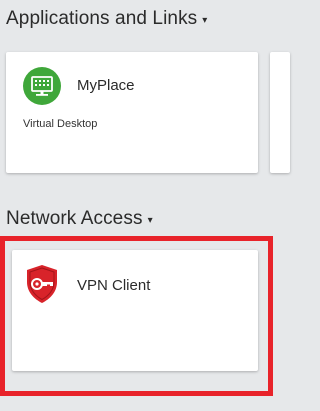  What do you see at coordinates (114, 285) in the screenshot?
I see `vpn-client-tile-name: VPN Client` at bounding box center [114, 285].